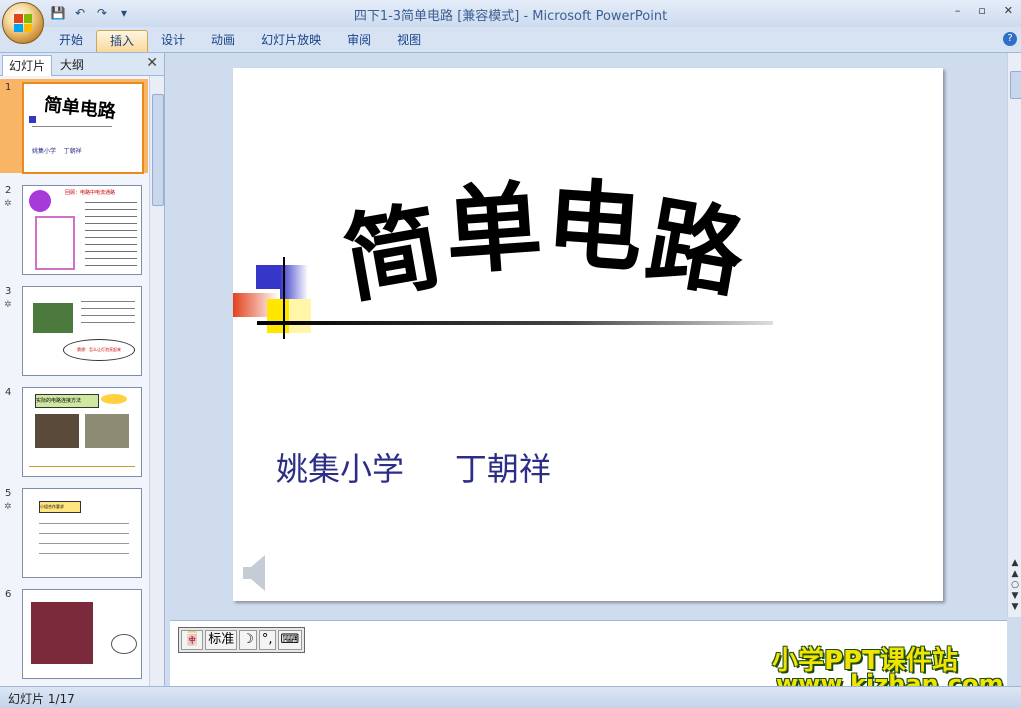 The width and height of the screenshot is (1021, 708). Describe the element at coordinates (221, 640) in the screenshot. I see `ime-mode-button: 标准` at that location.